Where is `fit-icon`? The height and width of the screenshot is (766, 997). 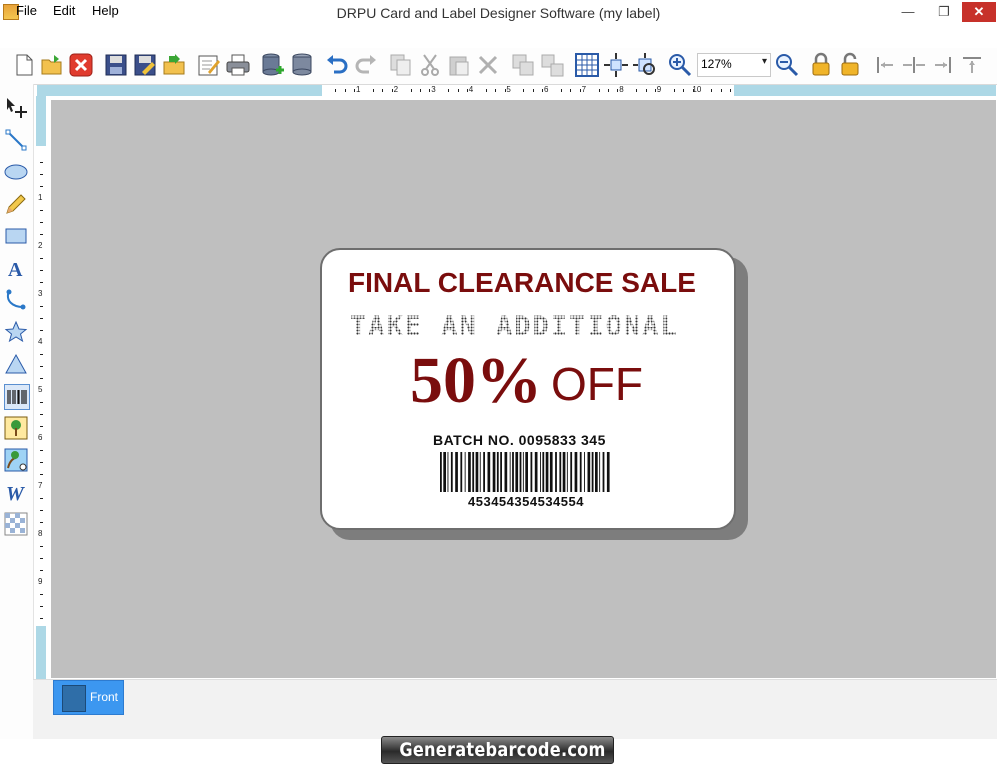
fit-icon is located at coordinates (616, 65).